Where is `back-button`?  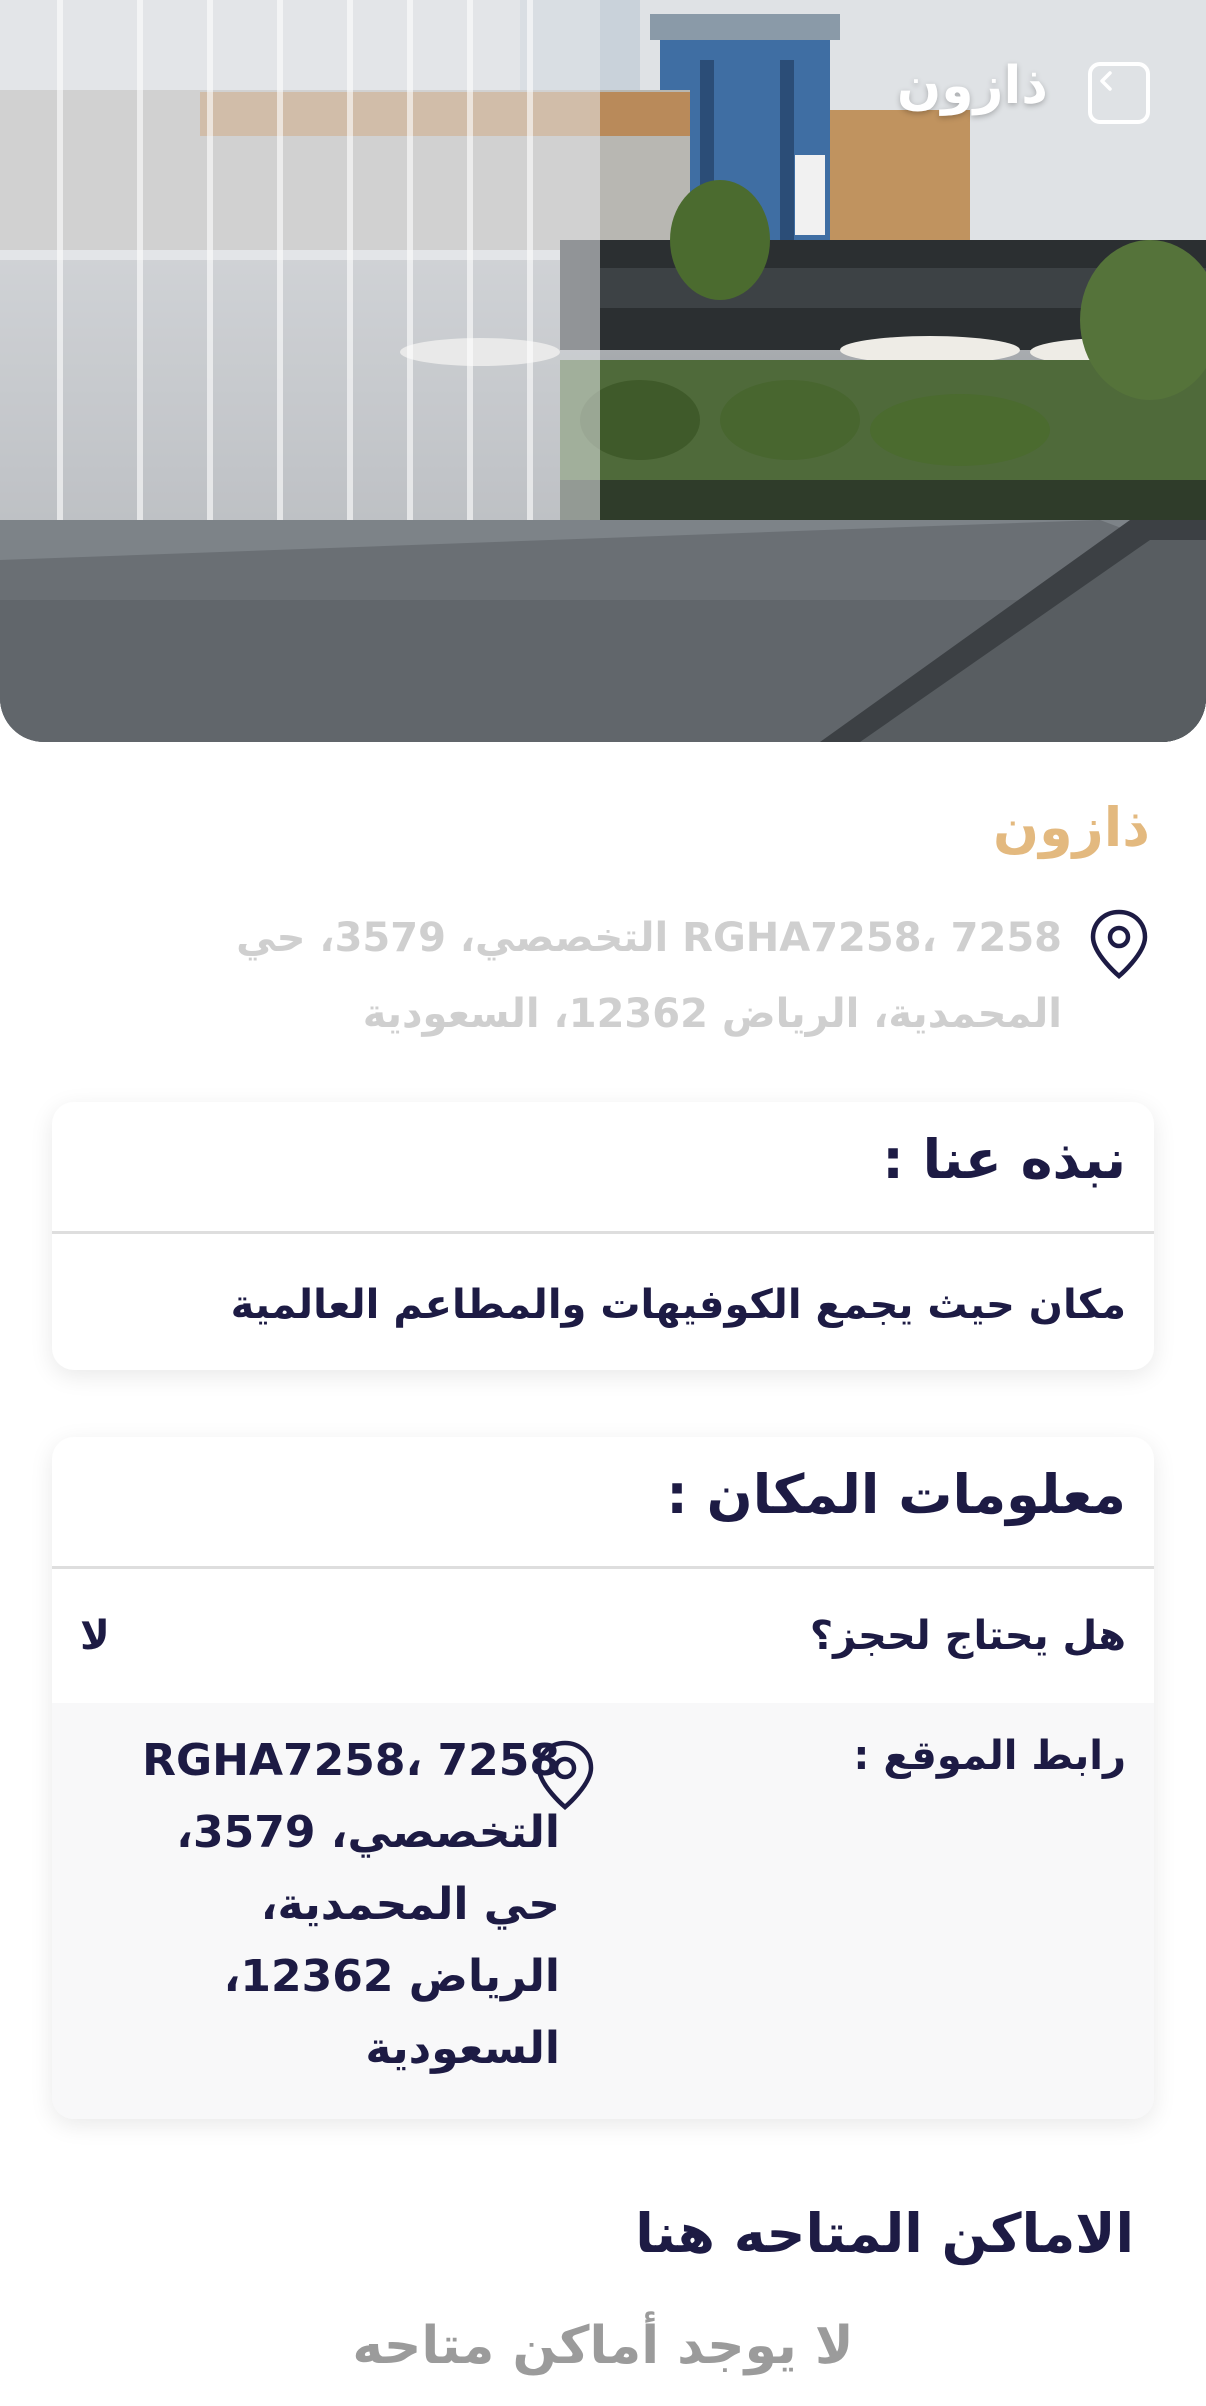
back-button is located at coordinates (1119, 93).